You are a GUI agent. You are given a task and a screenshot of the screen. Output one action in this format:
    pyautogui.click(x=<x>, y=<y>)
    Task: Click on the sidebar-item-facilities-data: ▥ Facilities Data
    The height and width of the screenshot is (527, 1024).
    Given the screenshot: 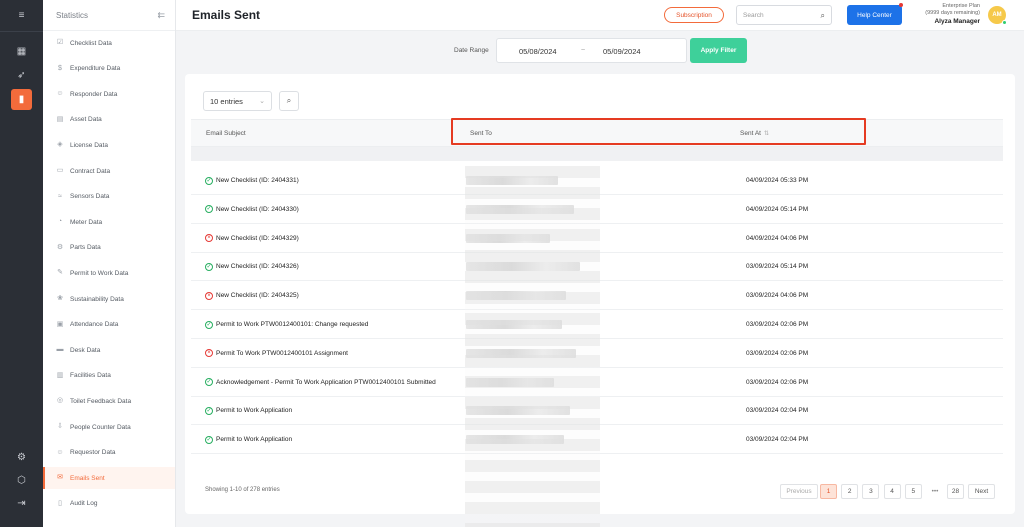 What is the action you would take?
    pyautogui.click(x=109, y=376)
    